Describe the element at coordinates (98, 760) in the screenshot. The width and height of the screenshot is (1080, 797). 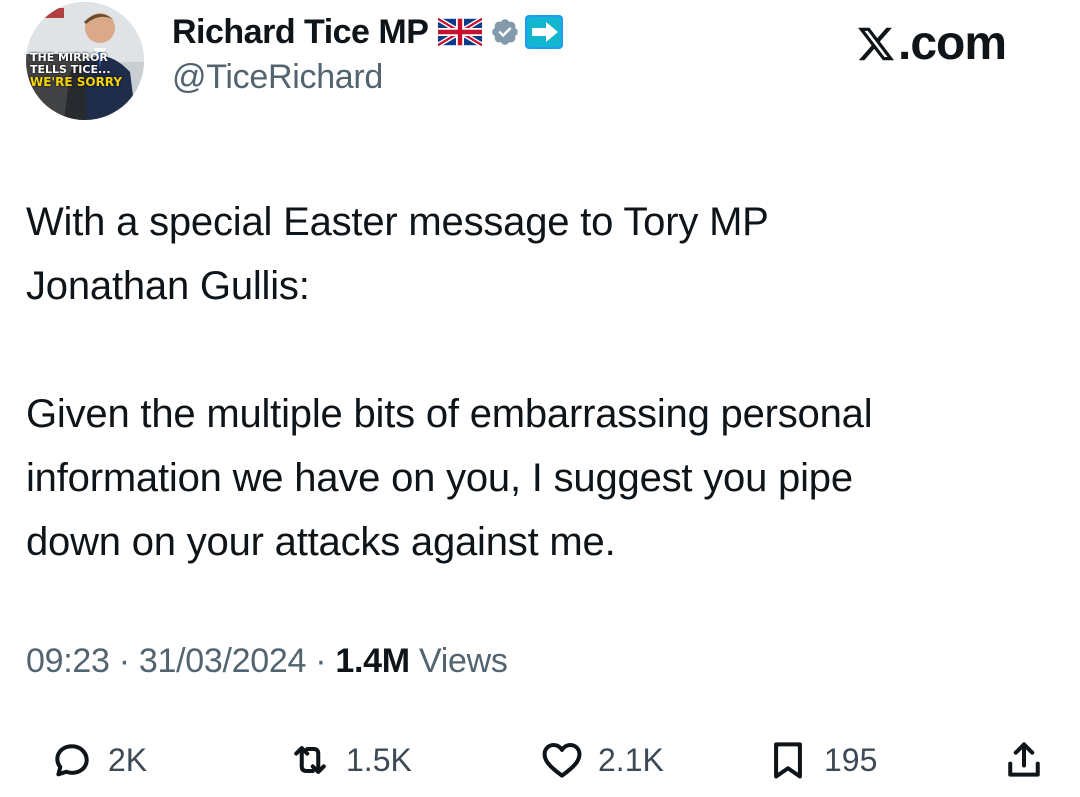
I see `reply-button: 2K` at that location.